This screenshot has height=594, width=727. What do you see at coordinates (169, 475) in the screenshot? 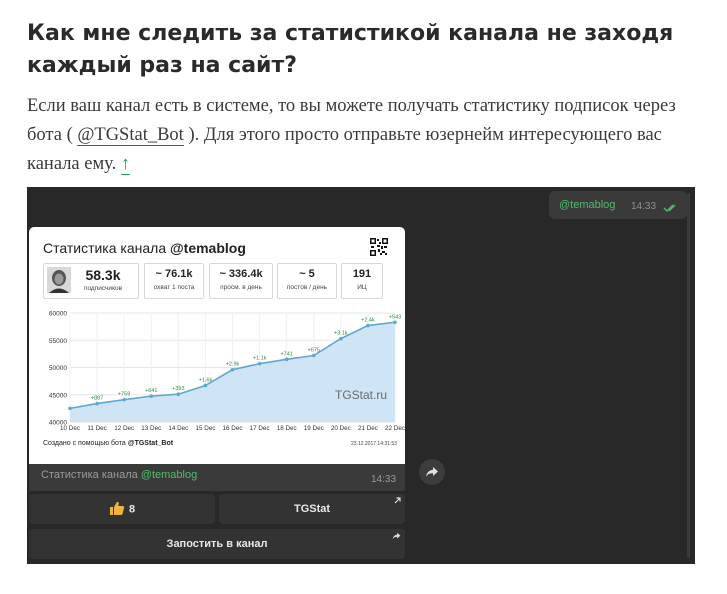
I see `caption-channel-mention: @temablog` at bounding box center [169, 475].